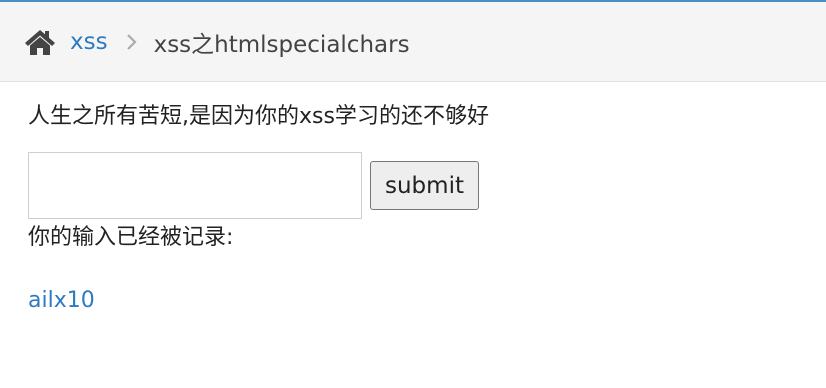  I want to click on home-icon, so click(40, 42).